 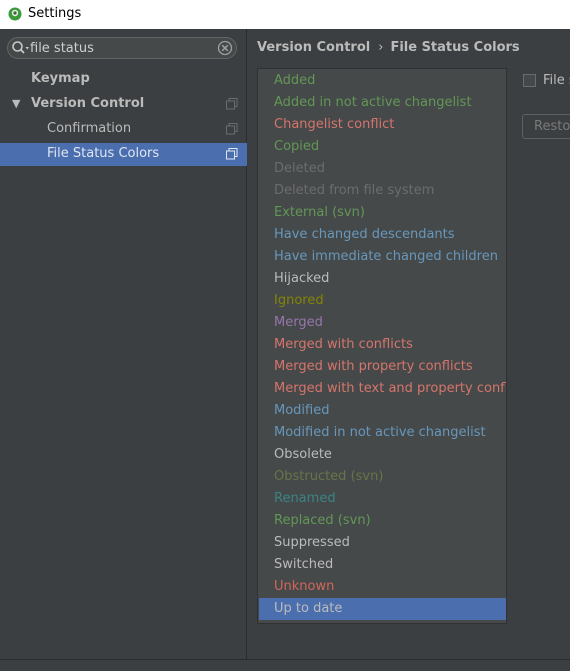 I want to click on status-item: Unknown, so click(x=382, y=587).